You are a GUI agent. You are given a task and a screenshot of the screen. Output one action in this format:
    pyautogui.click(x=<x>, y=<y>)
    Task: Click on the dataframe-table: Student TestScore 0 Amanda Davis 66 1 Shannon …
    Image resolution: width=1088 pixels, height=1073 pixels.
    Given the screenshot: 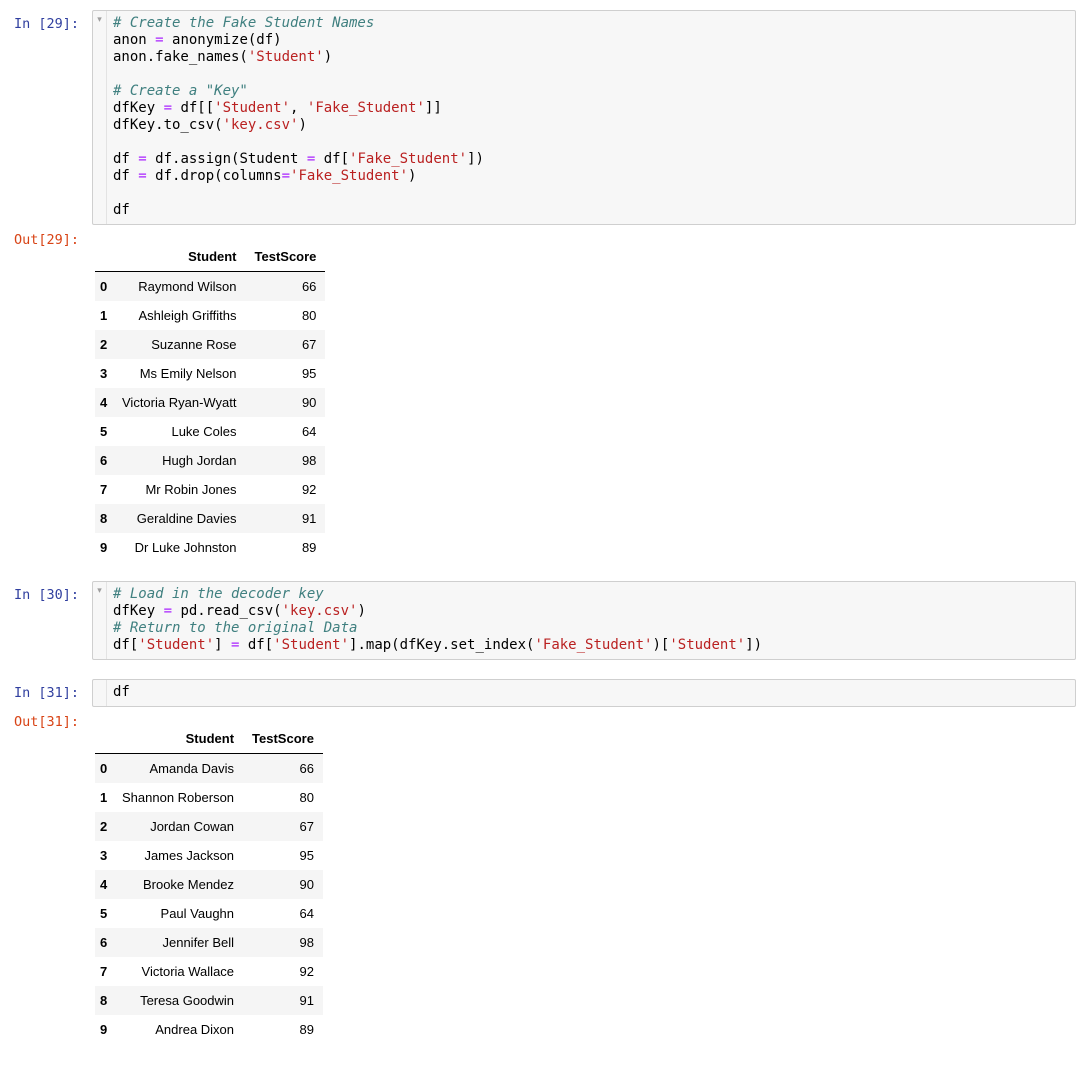 What is the action you would take?
    pyautogui.click(x=209, y=884)
    